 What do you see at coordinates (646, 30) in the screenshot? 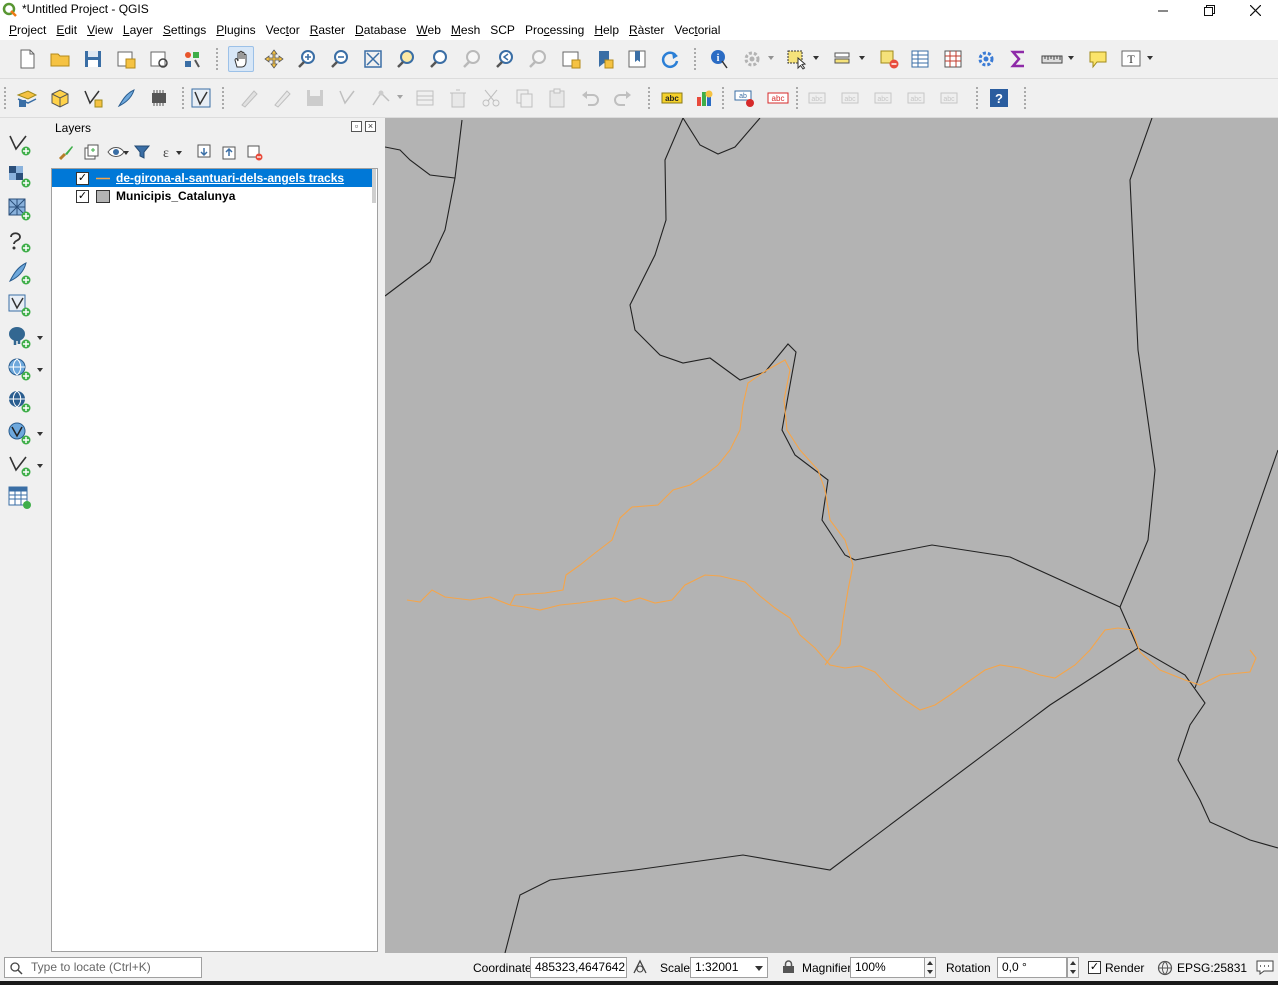
I see `menu-raster-ca: Ràster` at bounding box center [646, 30].